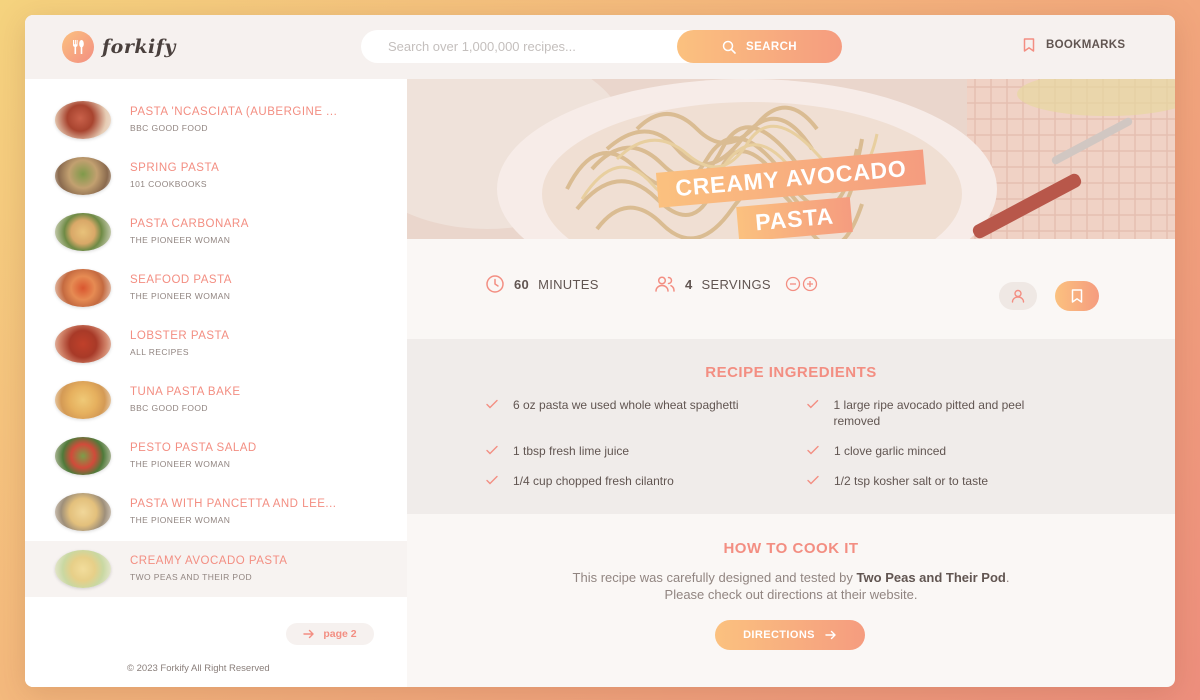  What do you see at coordinates (593, 481) in the screenshot?
I see `ingredient-text: 1/4 cup chopped fresh cilantro` at bounding box center [593, 481].